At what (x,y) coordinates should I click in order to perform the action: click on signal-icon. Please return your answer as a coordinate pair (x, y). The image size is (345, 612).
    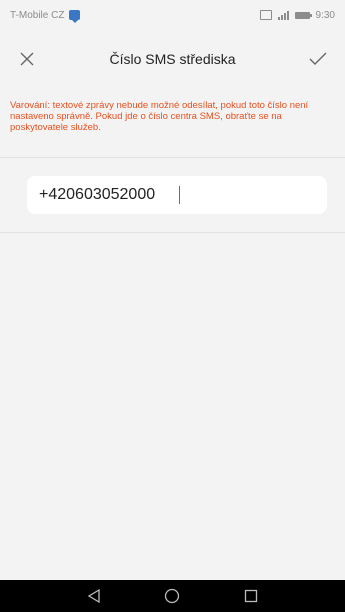
    Looking at the image, I should click on (283, 15).